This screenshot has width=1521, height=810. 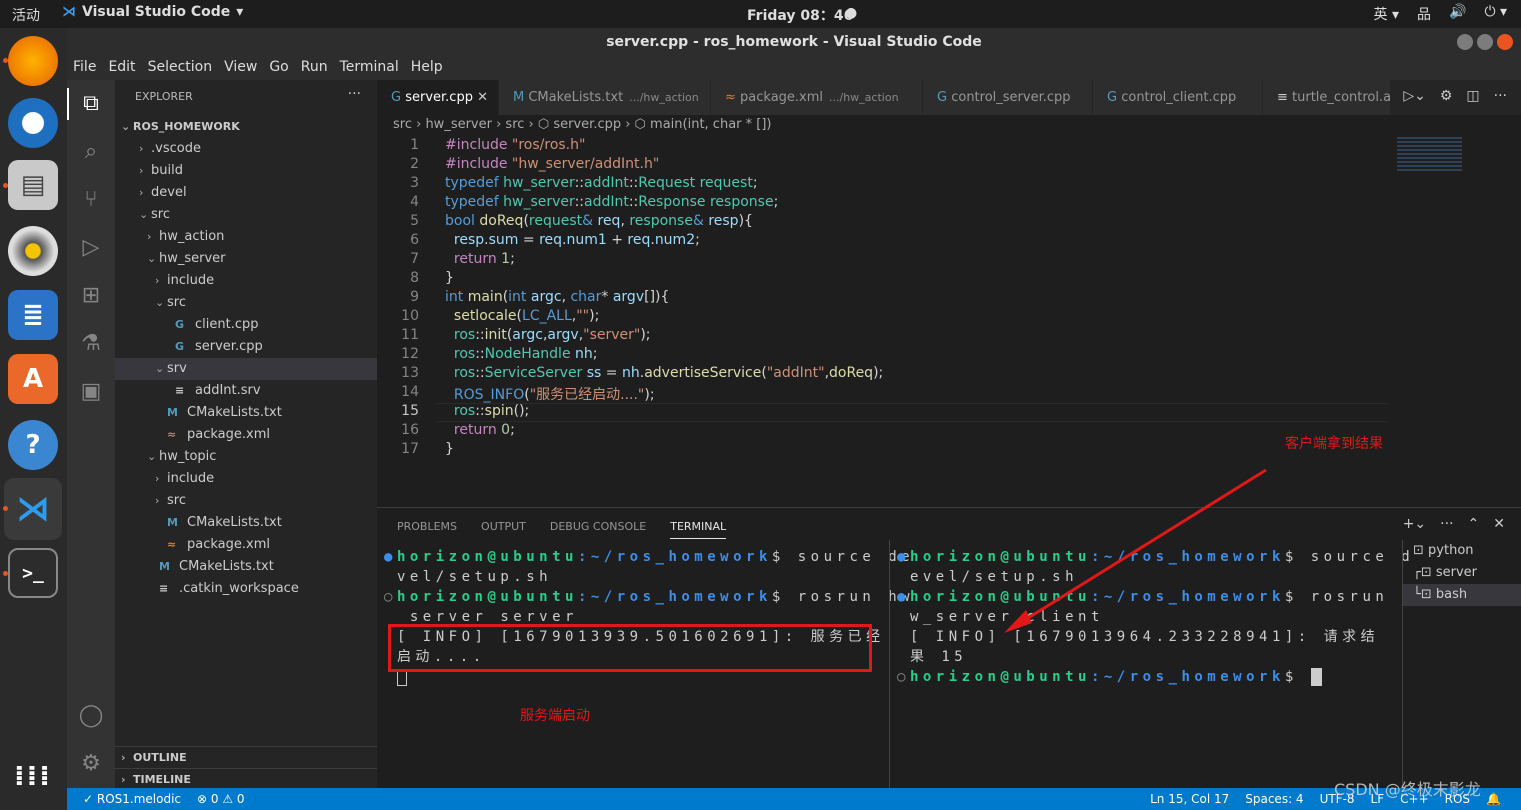 What do you see at coordinates (33, 445) in the screenshot?
I see `help-icon: ?` at bounding box center [33, 445].